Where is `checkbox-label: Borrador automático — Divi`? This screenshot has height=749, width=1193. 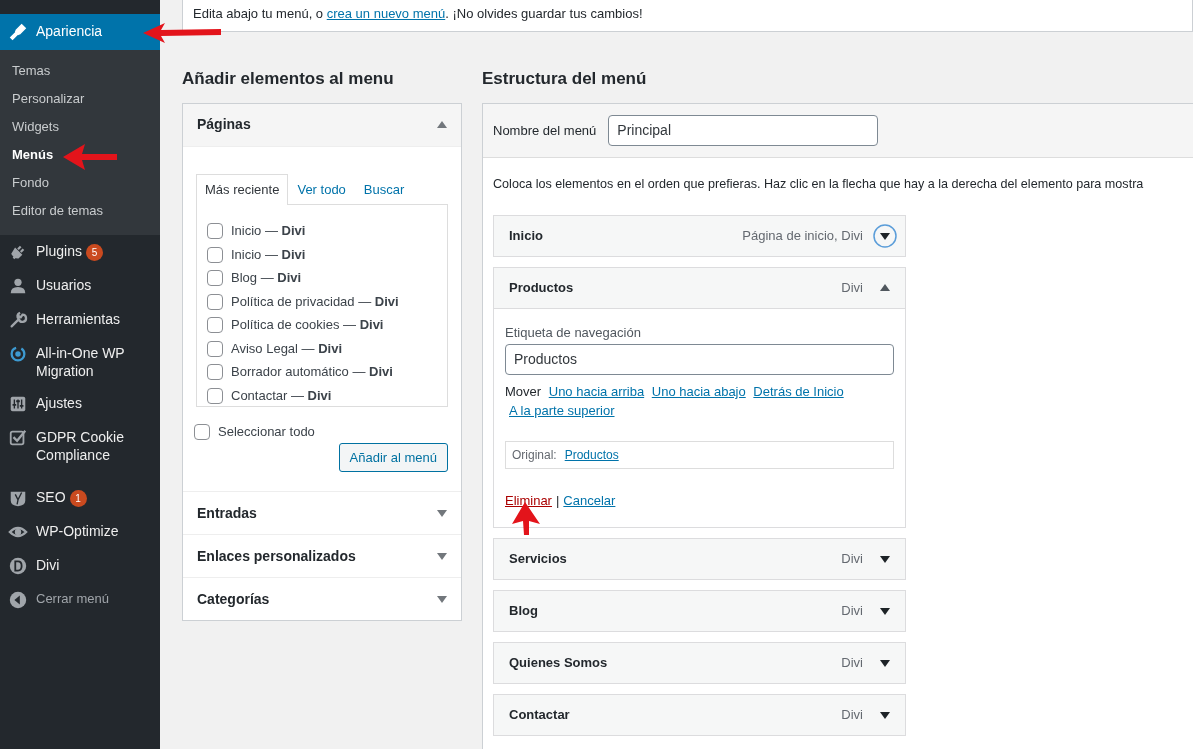
checkbox-label: Borrador automático — Divi is located at coordinates (312, 372).